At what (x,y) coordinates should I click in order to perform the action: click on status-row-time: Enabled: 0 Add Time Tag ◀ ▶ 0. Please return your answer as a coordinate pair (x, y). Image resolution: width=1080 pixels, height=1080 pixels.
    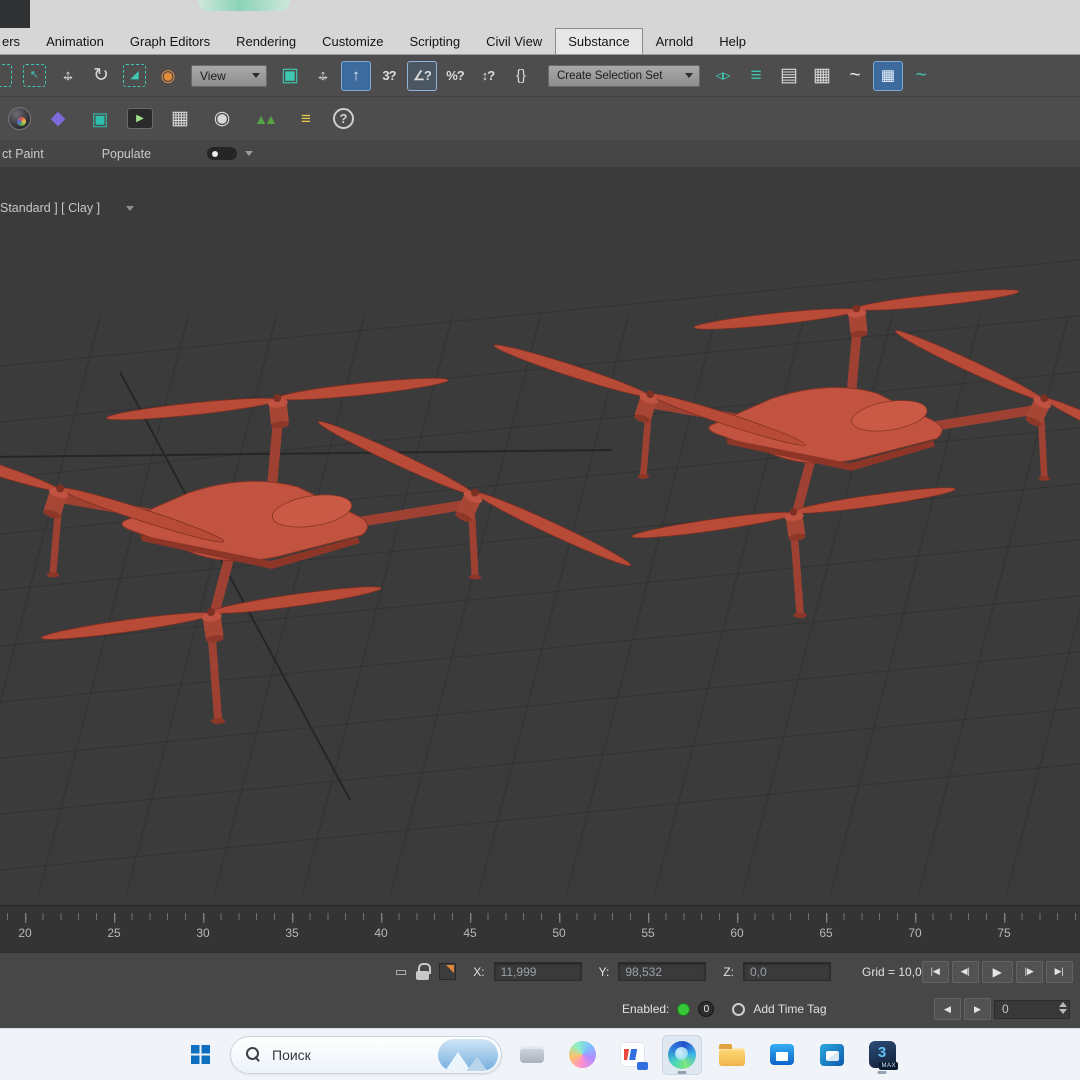
    Looking at the image, I should click on (540, 1010).